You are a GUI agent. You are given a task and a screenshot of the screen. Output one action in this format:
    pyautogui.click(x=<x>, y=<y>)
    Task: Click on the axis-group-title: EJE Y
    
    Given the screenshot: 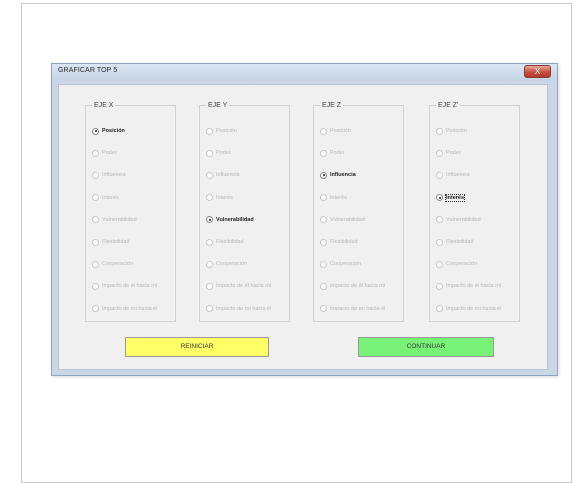 What is the action you would take?
    pyautogui.click(x=218, y=105)
    